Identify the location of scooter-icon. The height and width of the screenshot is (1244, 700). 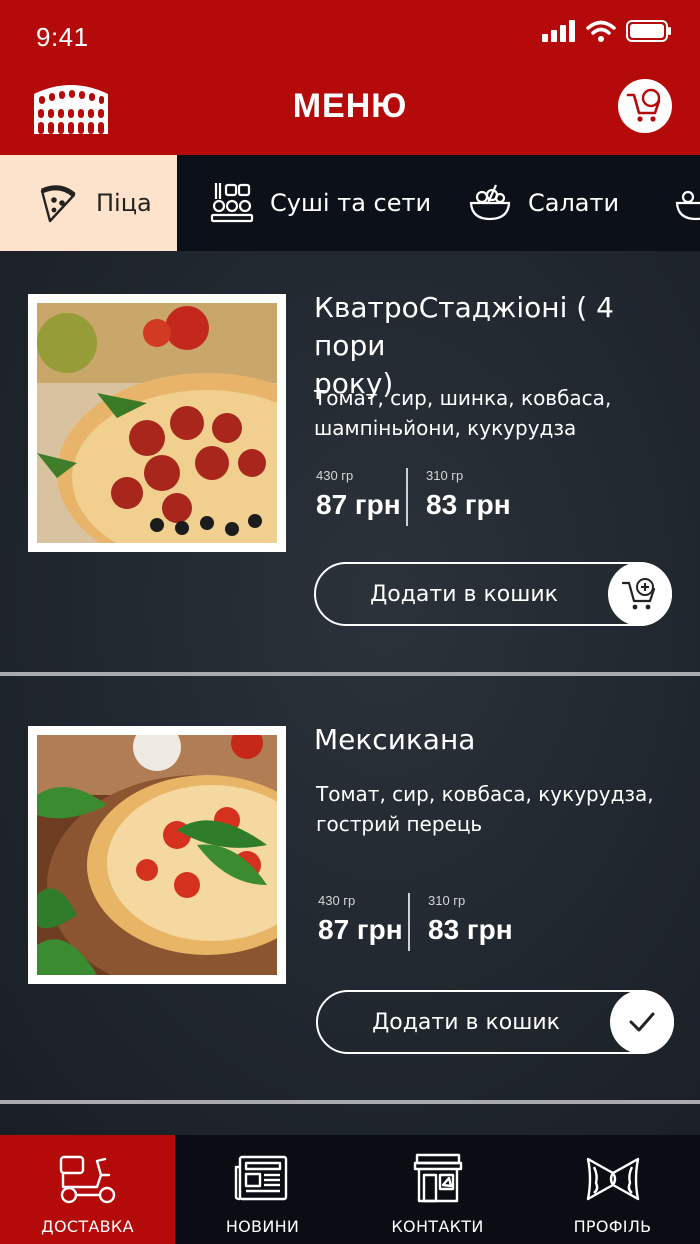
(87, 1179).